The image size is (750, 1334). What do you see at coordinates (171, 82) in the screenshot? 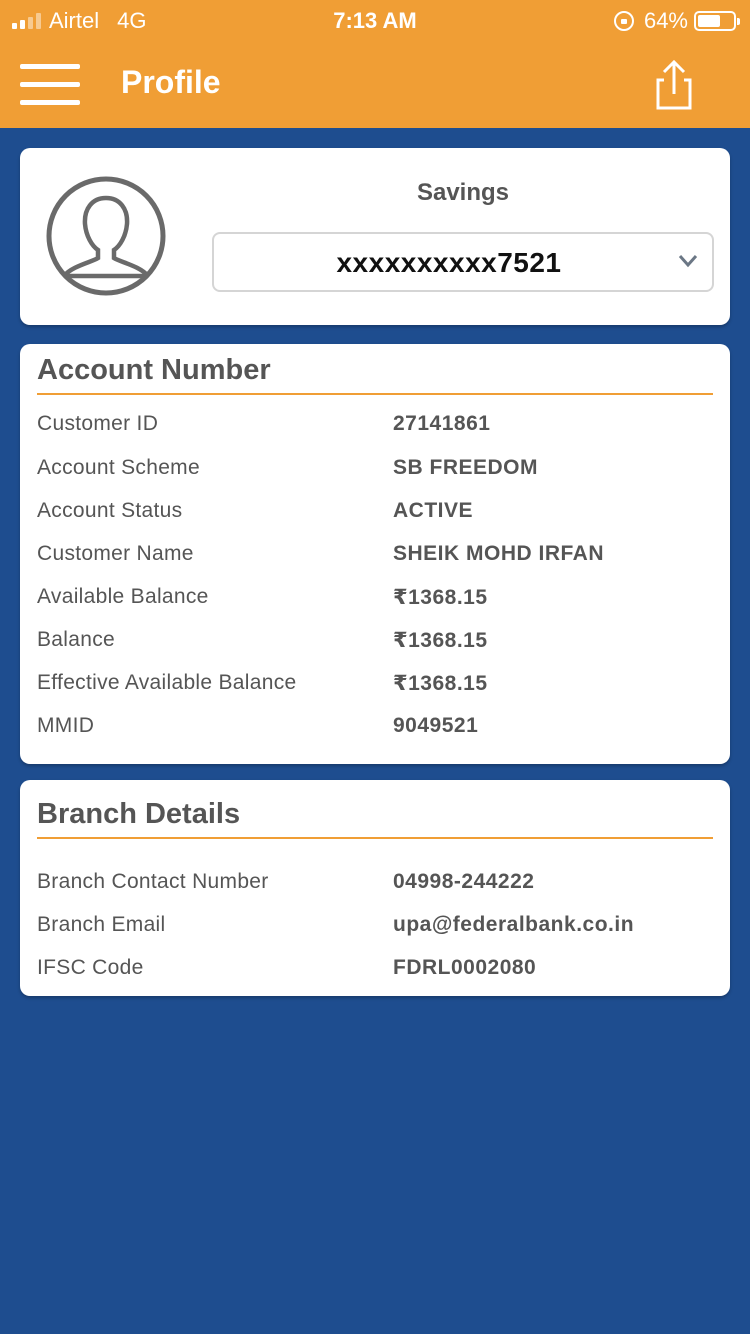
I see `page-title: Profile` at bounding box center [171, 82].